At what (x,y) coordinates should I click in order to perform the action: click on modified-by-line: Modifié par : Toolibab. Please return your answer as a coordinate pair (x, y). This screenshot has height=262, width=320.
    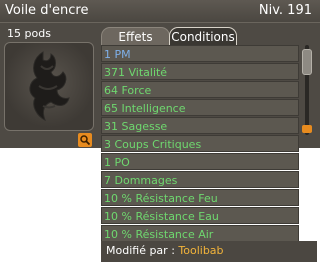
    Looking at the image, I should click on (209, 251).